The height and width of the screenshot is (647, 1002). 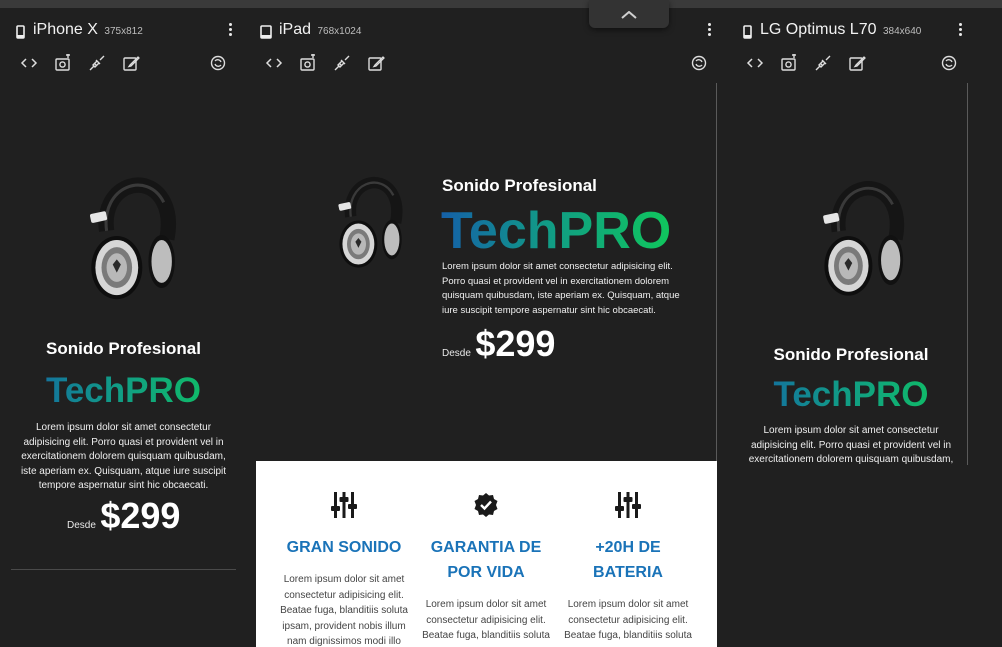 I want to click on feature-title: POR VIDA, so click(x=486, y=572).